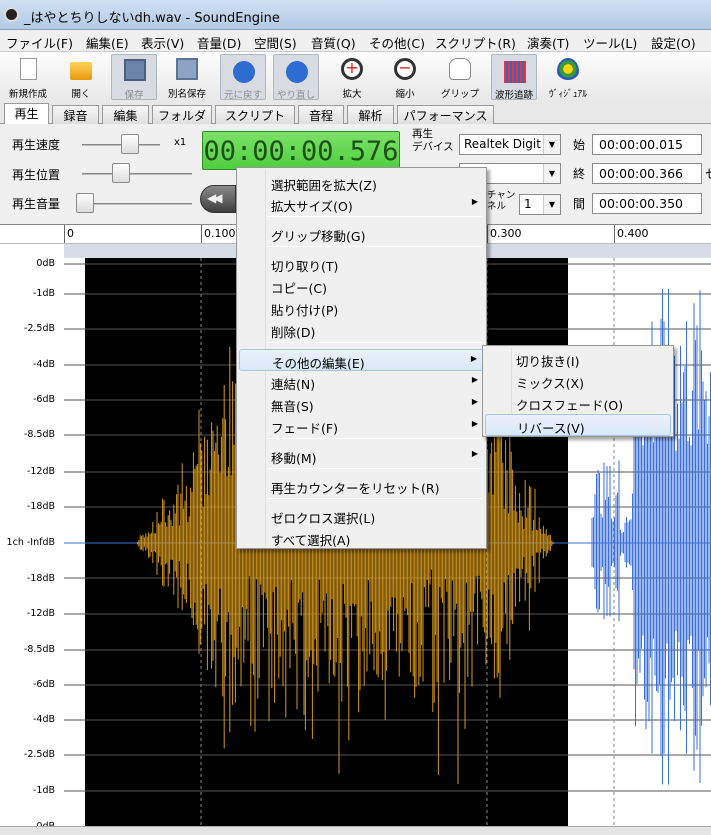  I want to click on menu-item-label: その他の編集(E), so click(318, 363).